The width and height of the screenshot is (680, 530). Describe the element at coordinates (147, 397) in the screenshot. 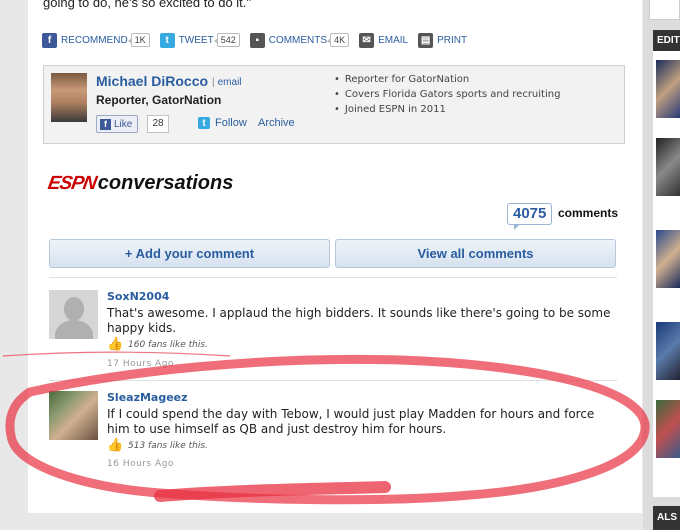

I see `comment-username: SleazMageez` at that location.